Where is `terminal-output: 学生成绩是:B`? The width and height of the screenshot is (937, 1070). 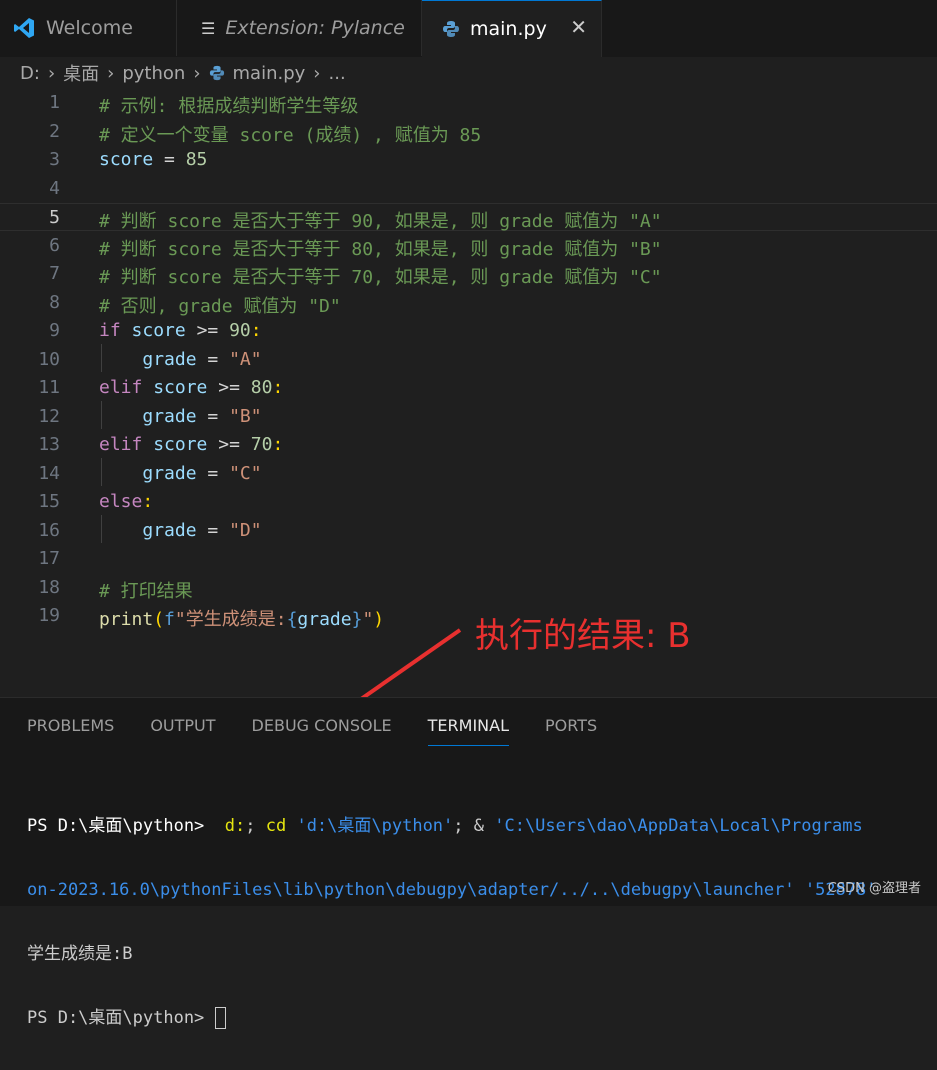 terminal-output: 学生成绩是:B is located at coordinates (80, 954).